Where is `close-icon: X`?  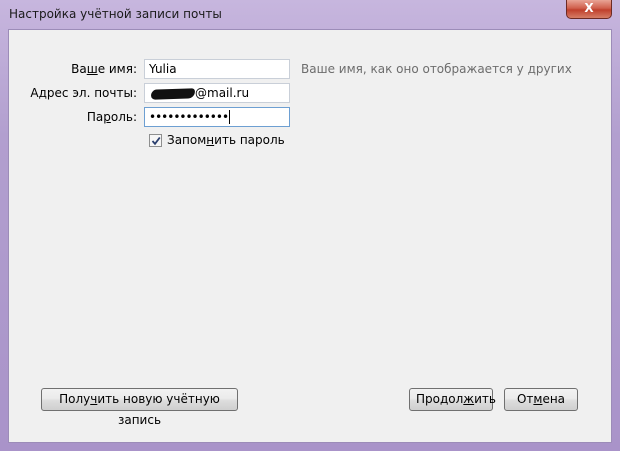 close-icon: X is located at coordinates (589, 8).